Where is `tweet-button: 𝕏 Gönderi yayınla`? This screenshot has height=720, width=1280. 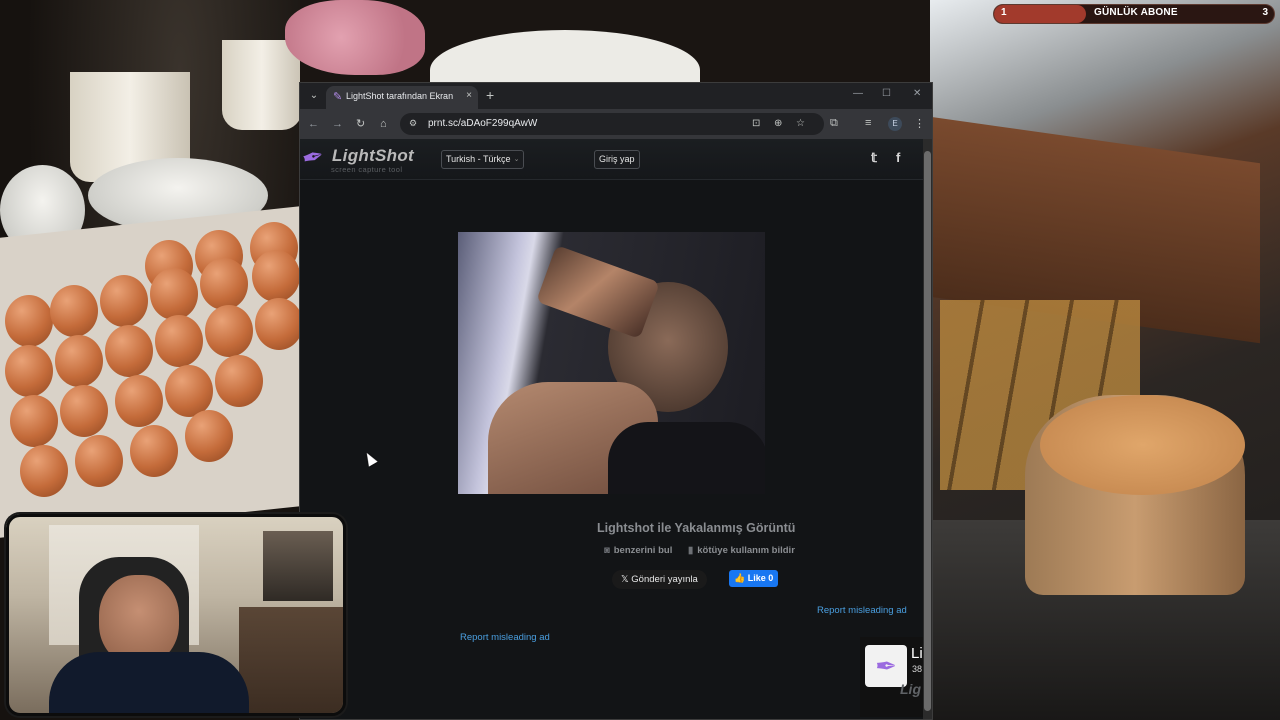
tweet-button: 𝕏 Gönderi yayınla is located at coordinates (659, 579).